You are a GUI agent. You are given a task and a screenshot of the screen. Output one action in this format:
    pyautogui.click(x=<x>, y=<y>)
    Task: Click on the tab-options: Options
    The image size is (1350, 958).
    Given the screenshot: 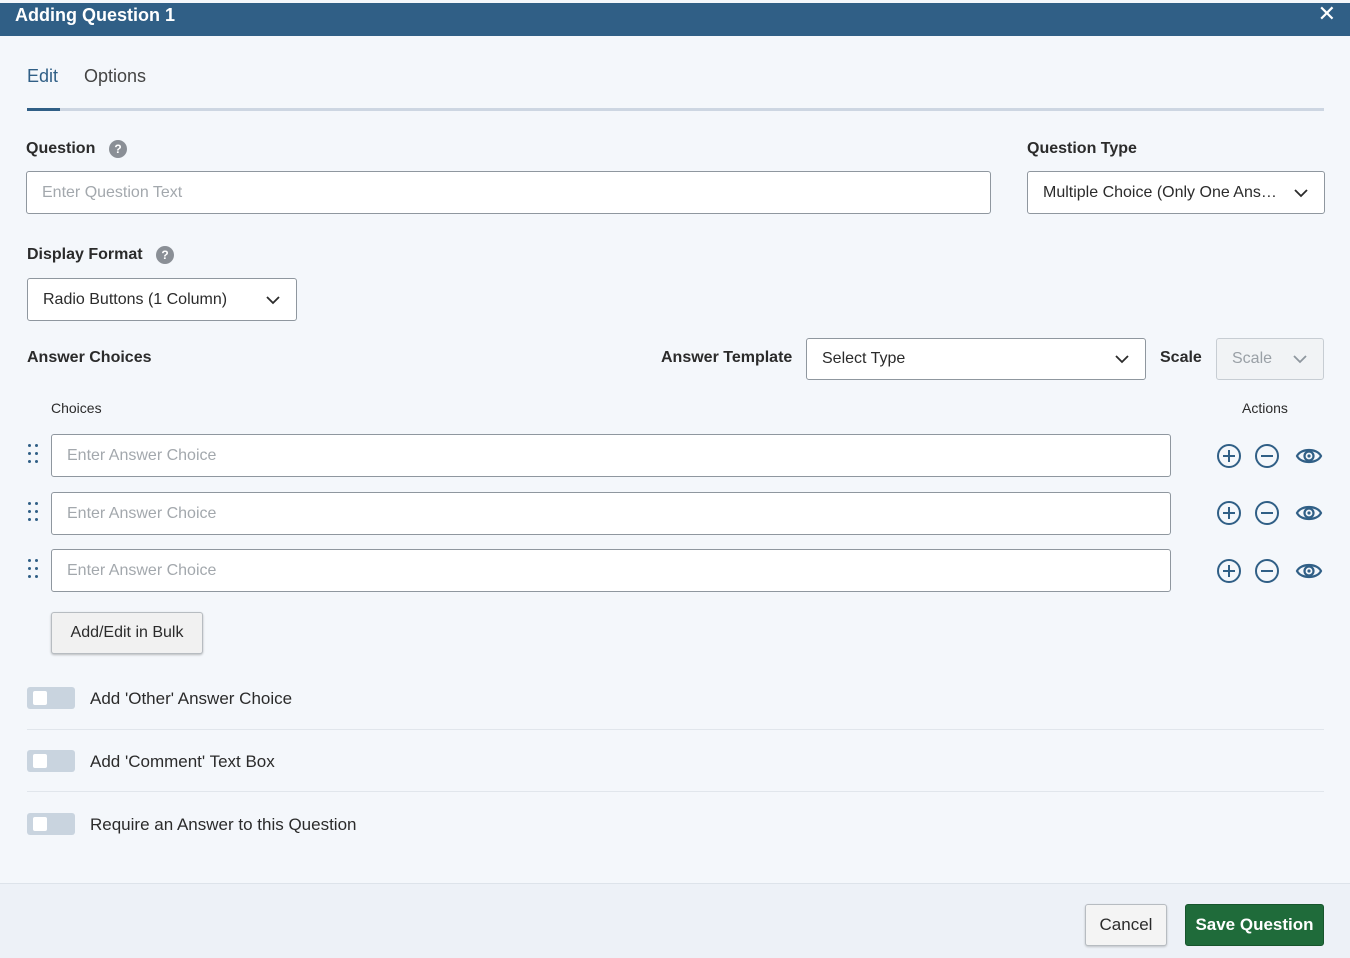 What is the action you would take?
    pyautogui.click(x=115, y=76)
    